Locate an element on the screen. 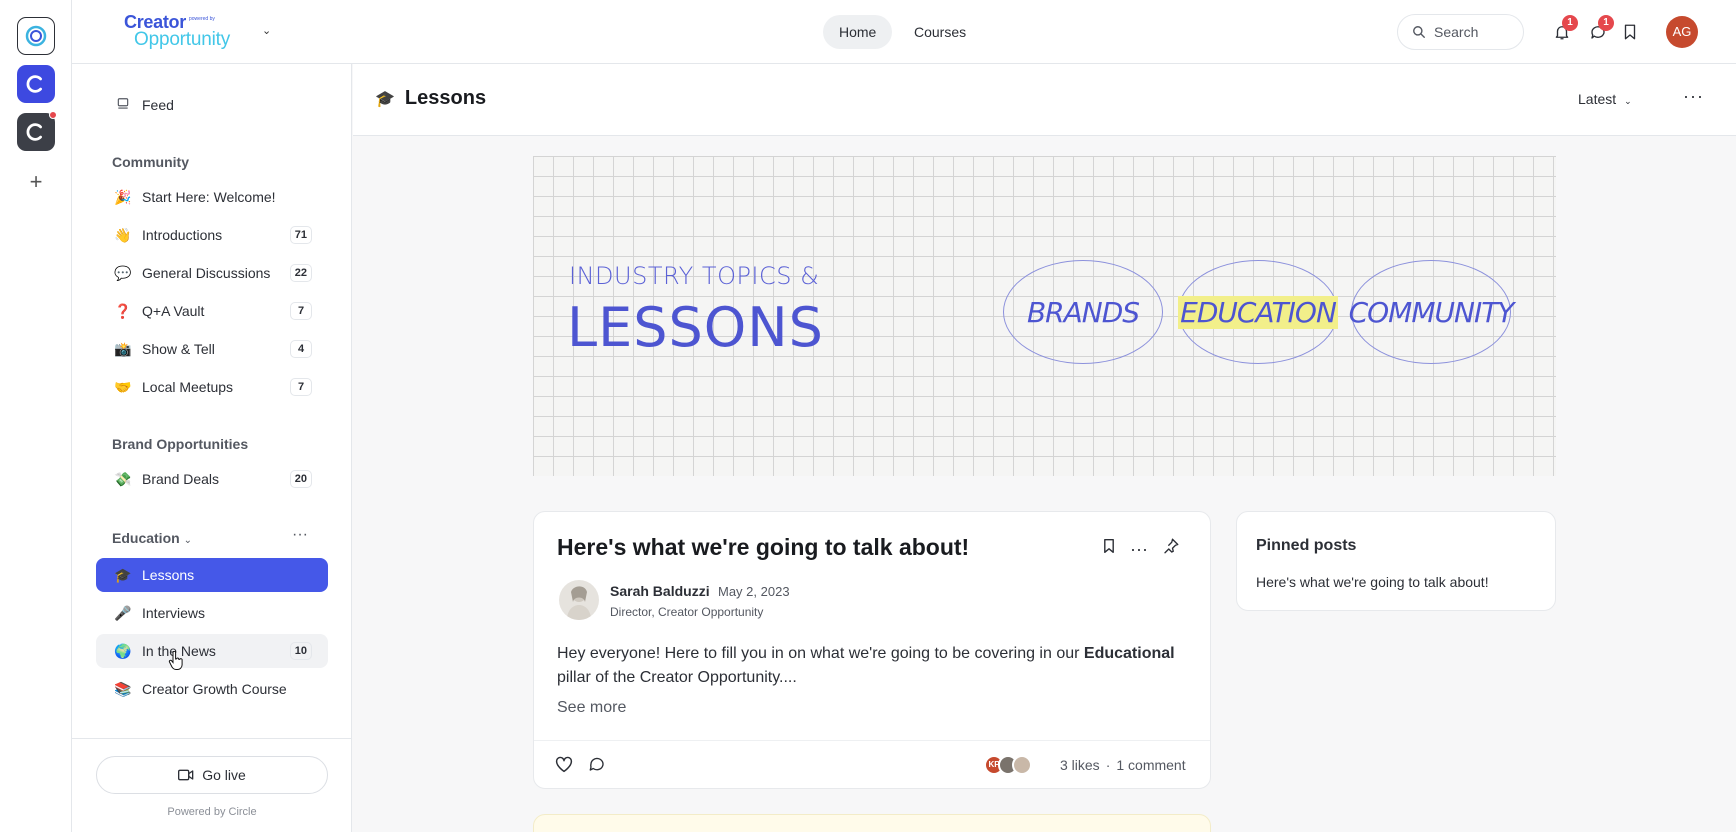 The width and height of the screenshot is (1736, 832). likes-count: 3 likes is located at coordinates (1080, 765).